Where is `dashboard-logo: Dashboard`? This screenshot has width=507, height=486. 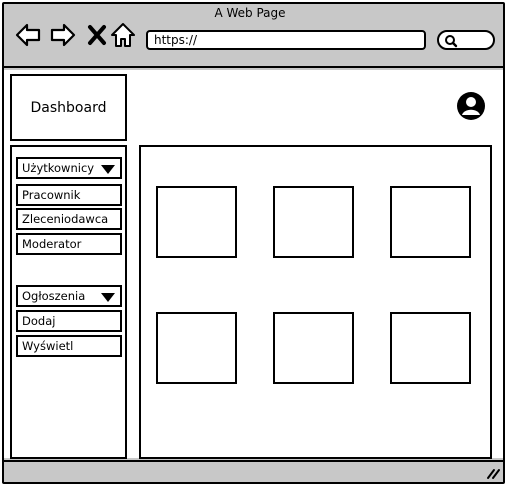 dashboard-logo: Dashboard is located at coordinates (68, 107).